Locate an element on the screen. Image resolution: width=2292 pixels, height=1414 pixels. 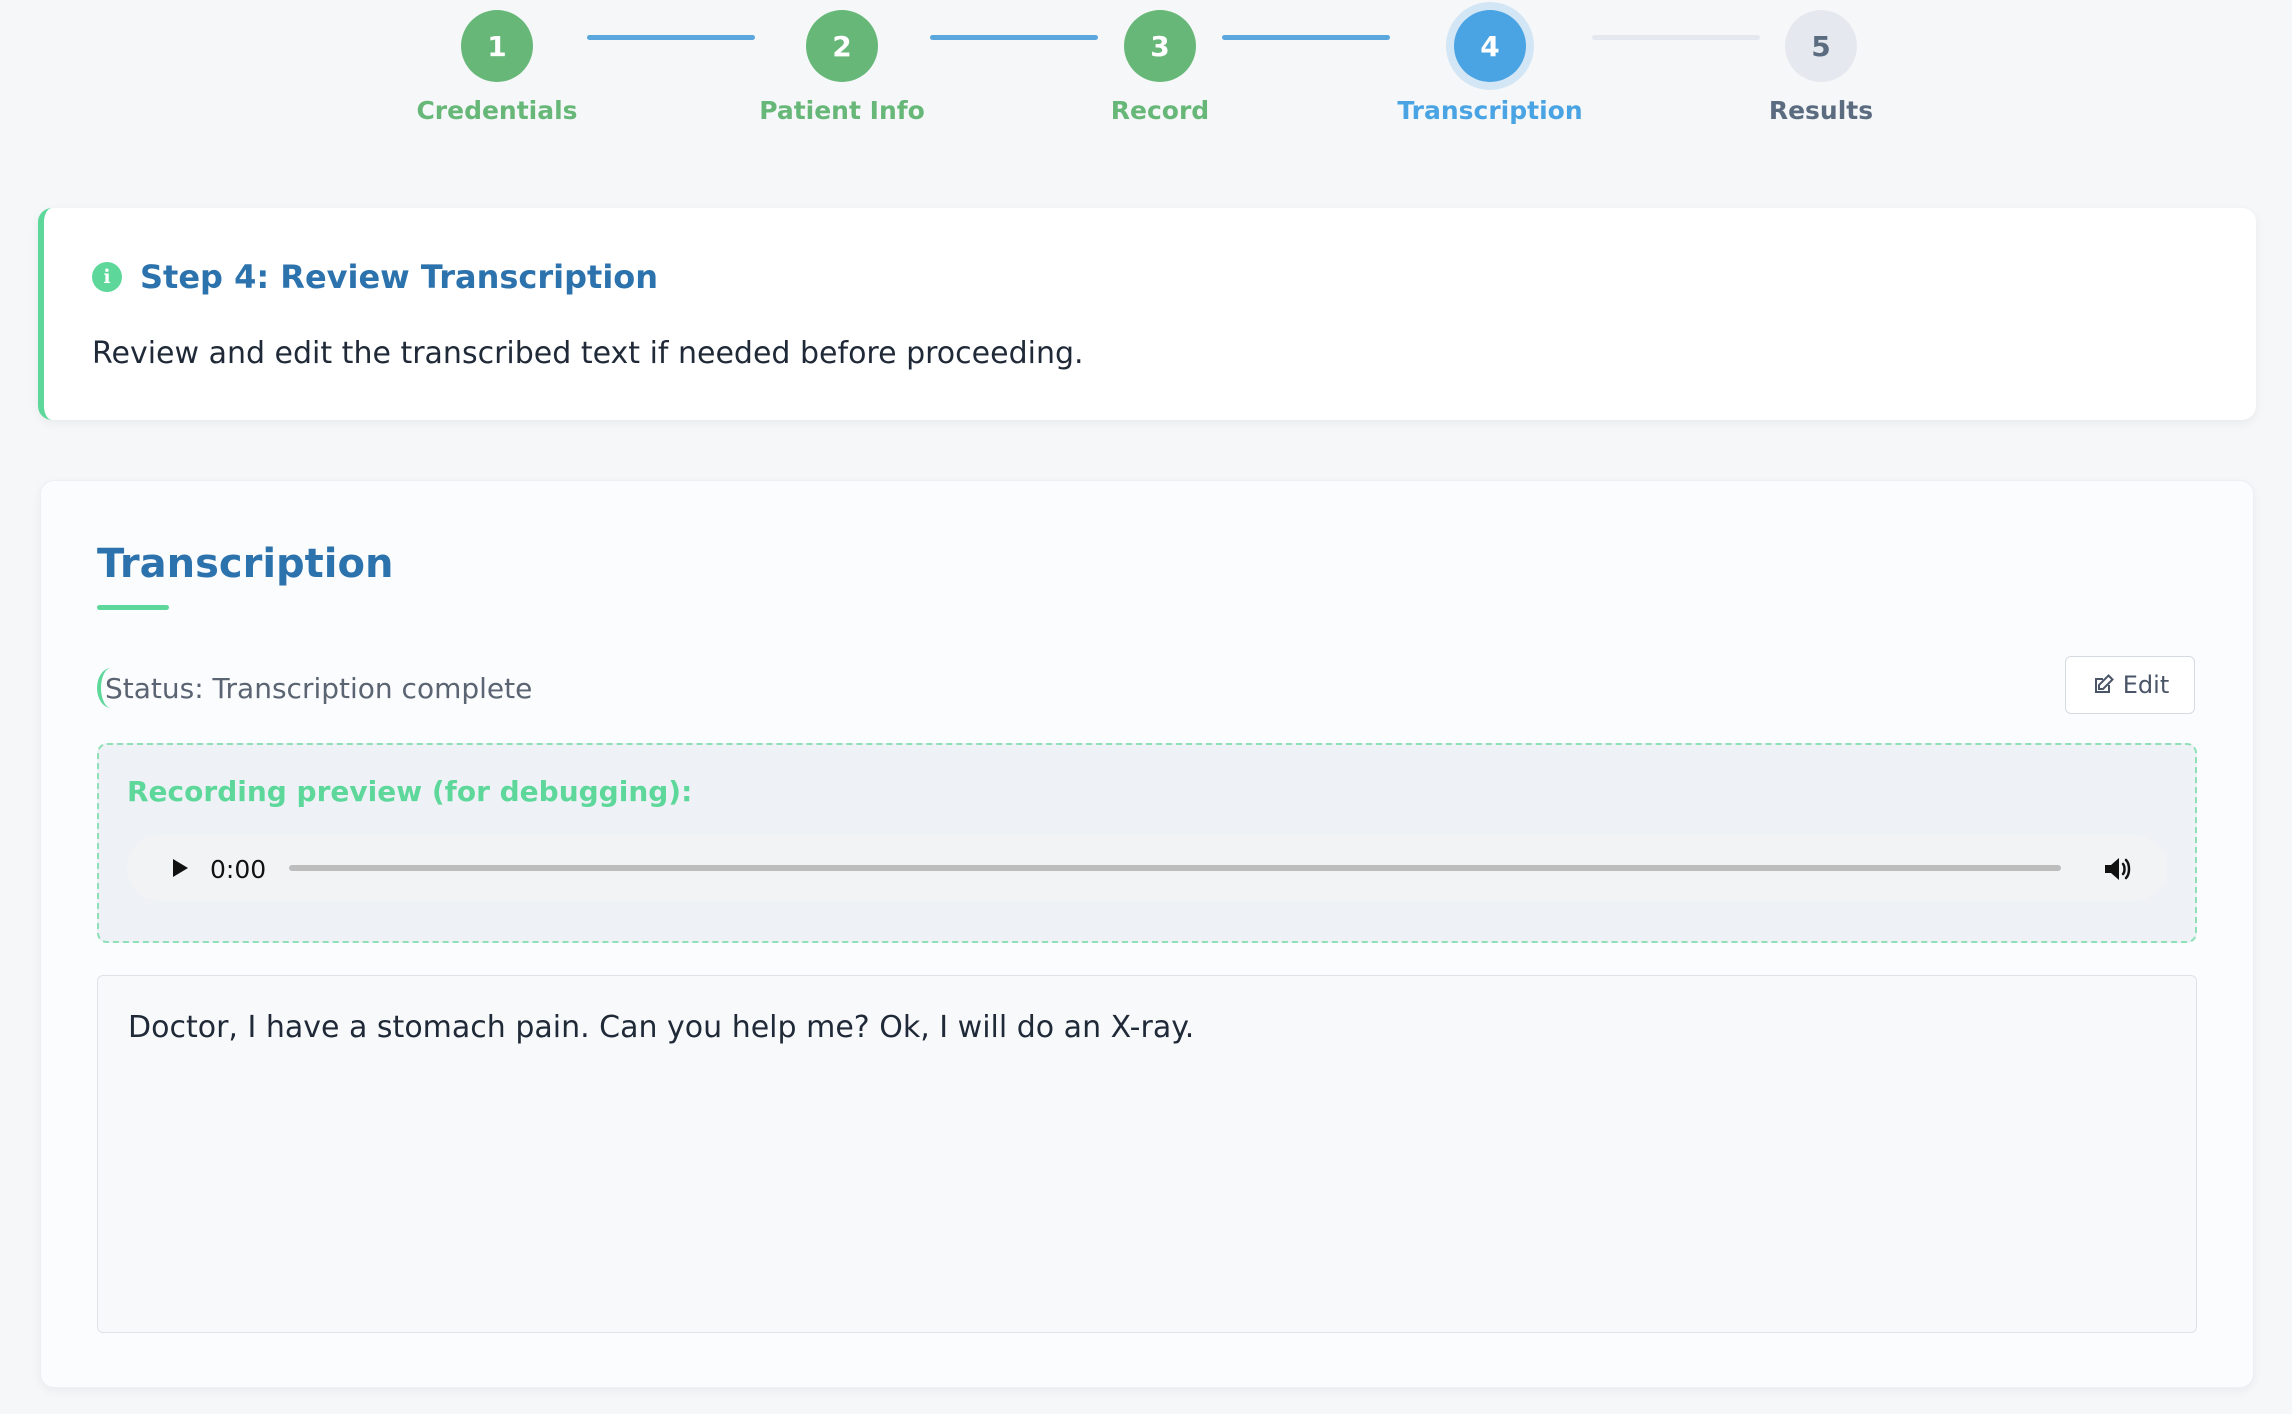
recording-preview: Recording preview (for debugging): 0:00 is located at coordinates (1147, 843).